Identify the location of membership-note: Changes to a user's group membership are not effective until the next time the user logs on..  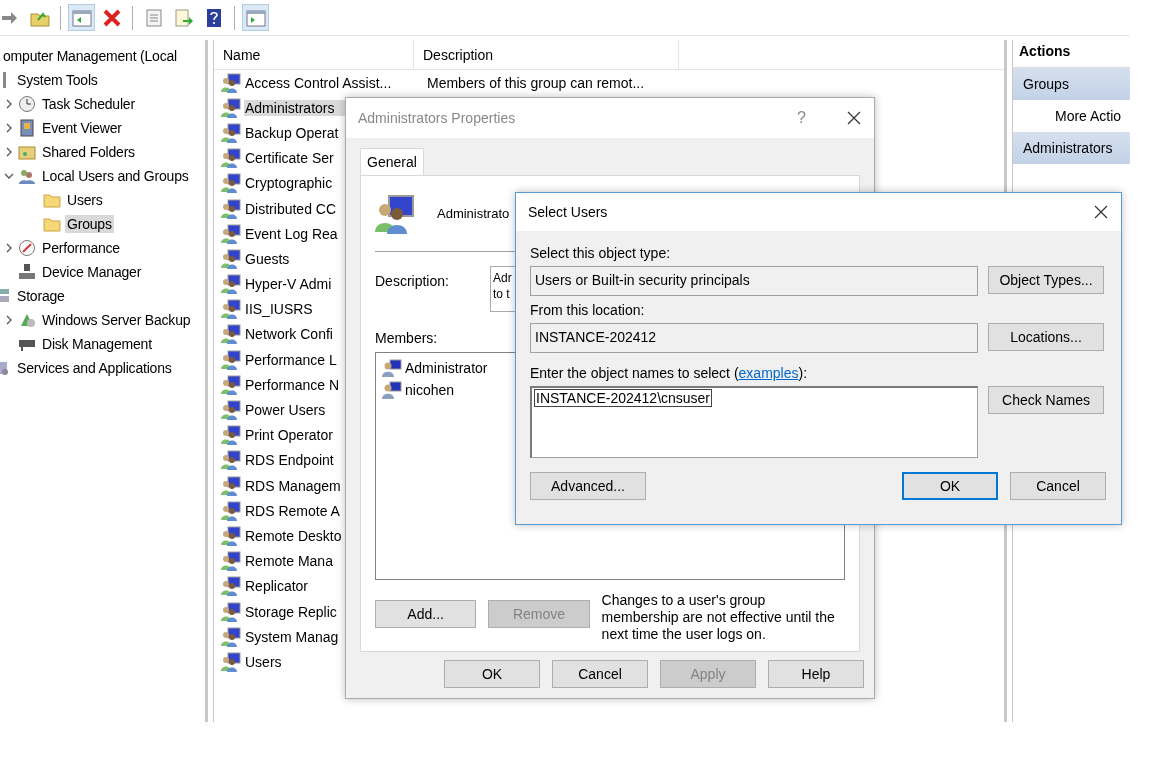
(718, 617).